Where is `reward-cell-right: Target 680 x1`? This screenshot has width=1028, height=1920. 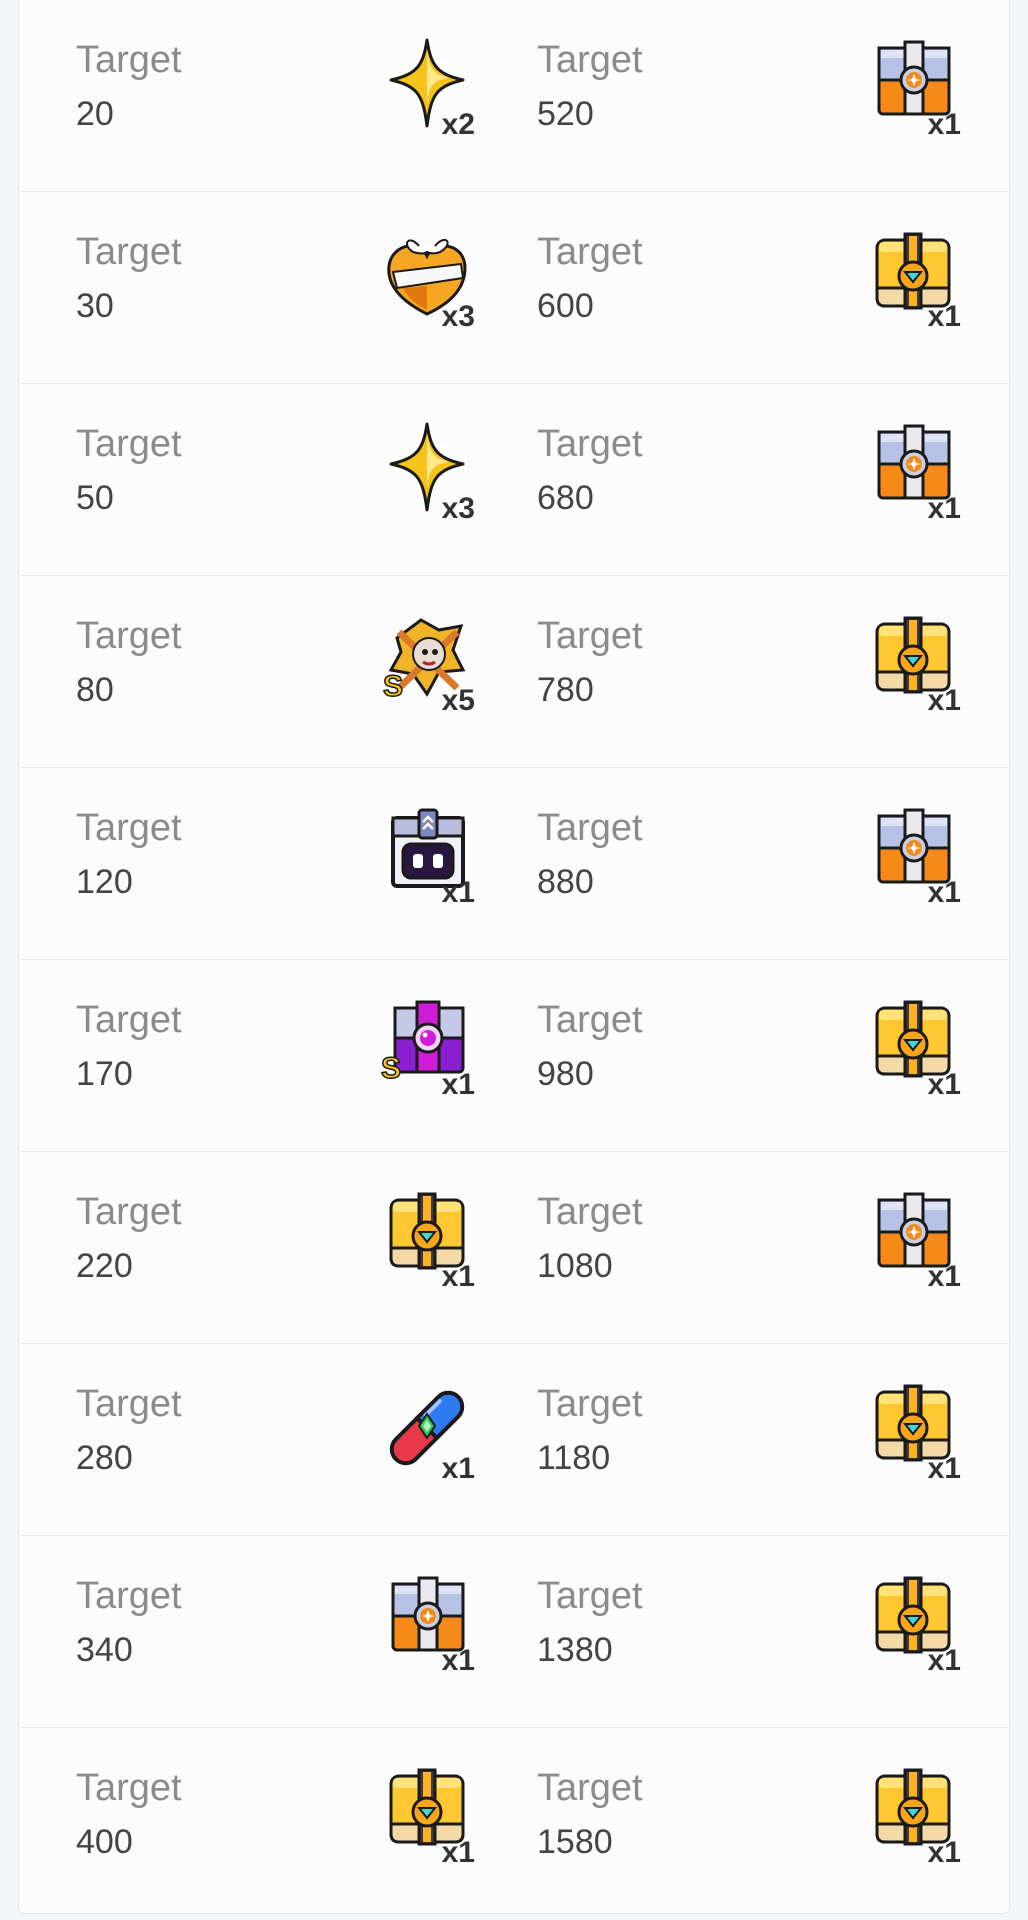
reward-cell-right: Target 680 x1 is located at coordinates (744, 480).